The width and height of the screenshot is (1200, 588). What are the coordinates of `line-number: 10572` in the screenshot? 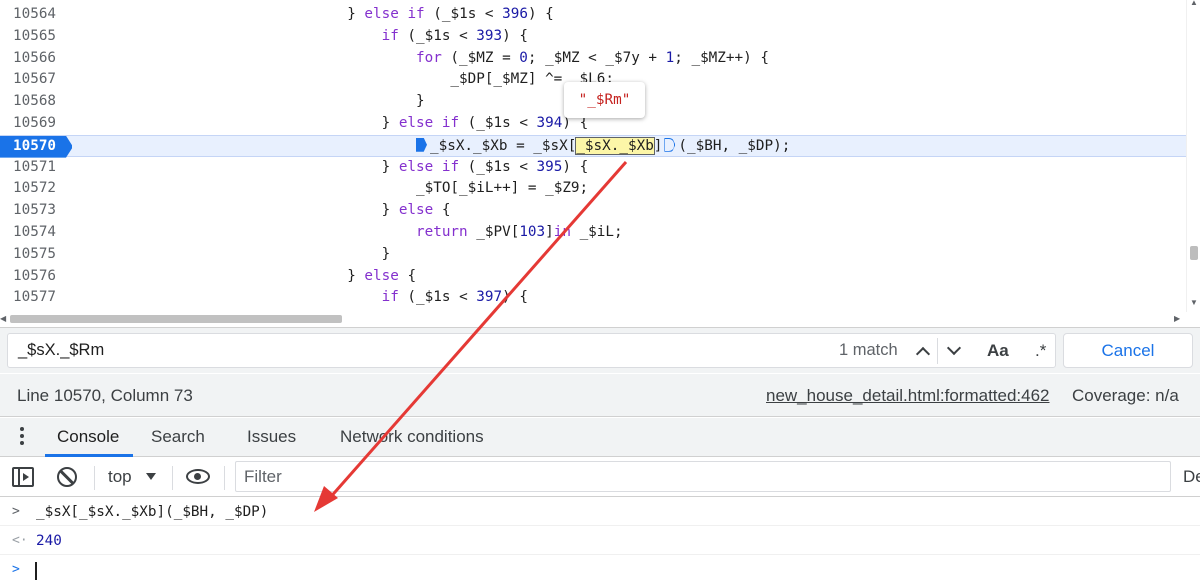 It's located at (36, 189).